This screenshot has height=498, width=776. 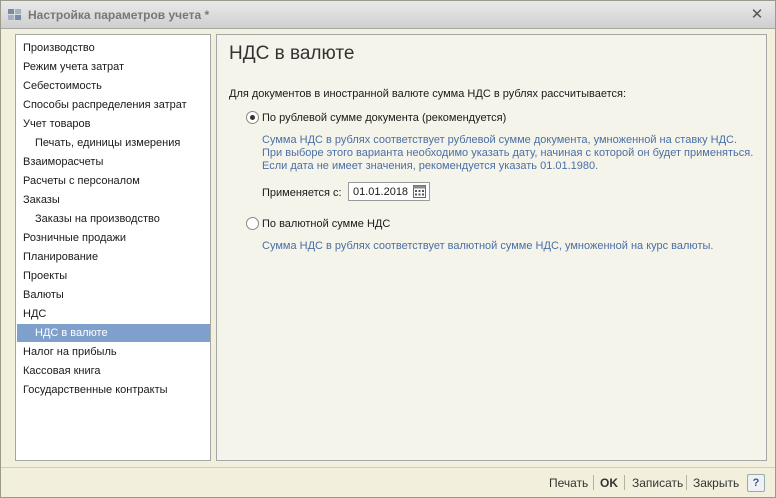 I want to click on radio-currency-vat, so click(x=252, y=223).